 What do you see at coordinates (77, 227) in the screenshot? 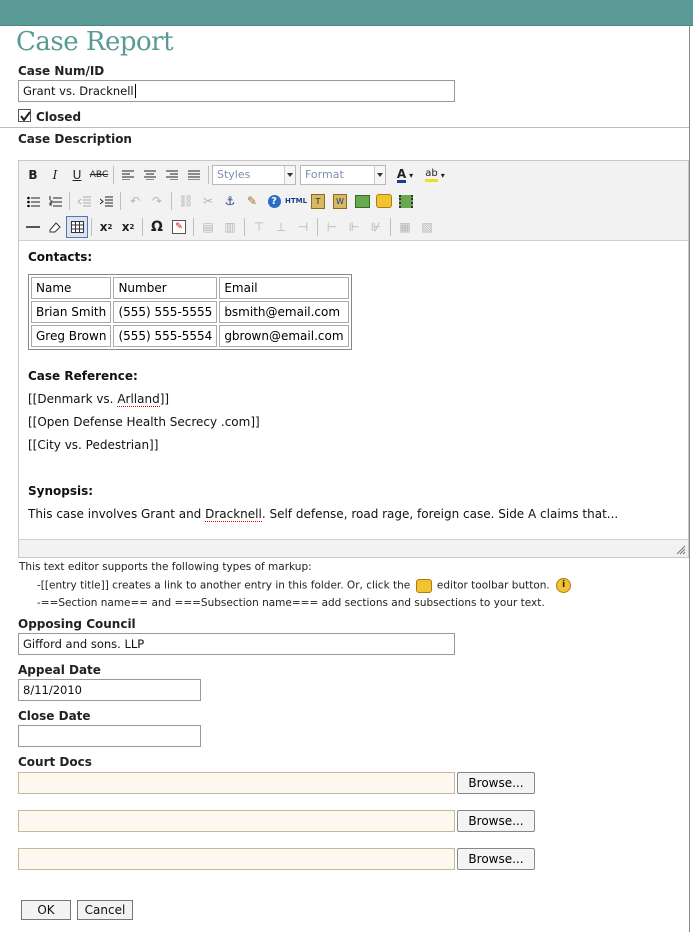
I see `table-icon` at bounding box center [77, 227].